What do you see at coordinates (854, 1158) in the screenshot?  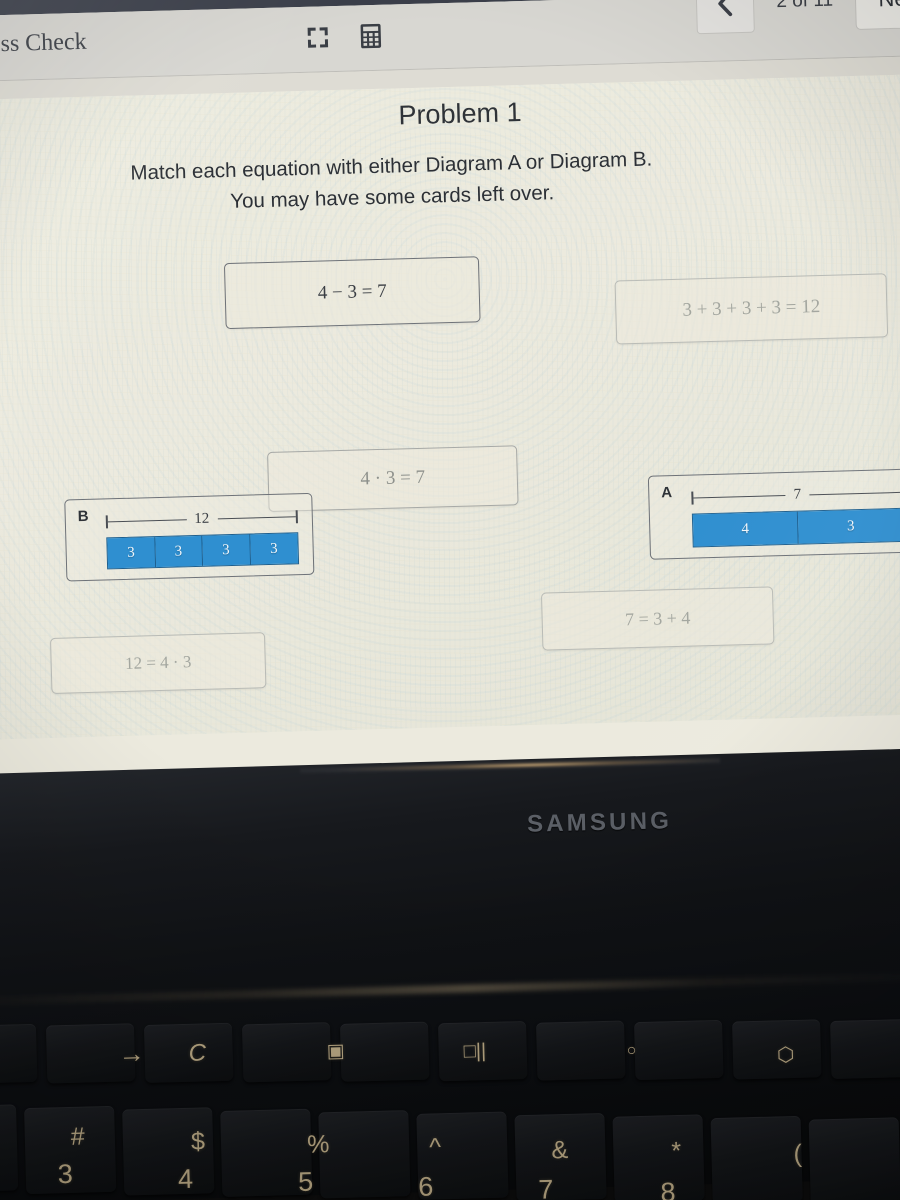 I see `key-minus` at bounding box center [854, 1158].